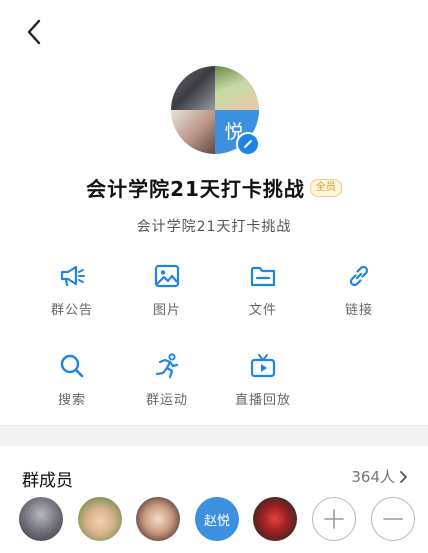 Image resolution: width=428 pixels, height=553 pixels. I want to click on add-member-button, so click(334, 519).